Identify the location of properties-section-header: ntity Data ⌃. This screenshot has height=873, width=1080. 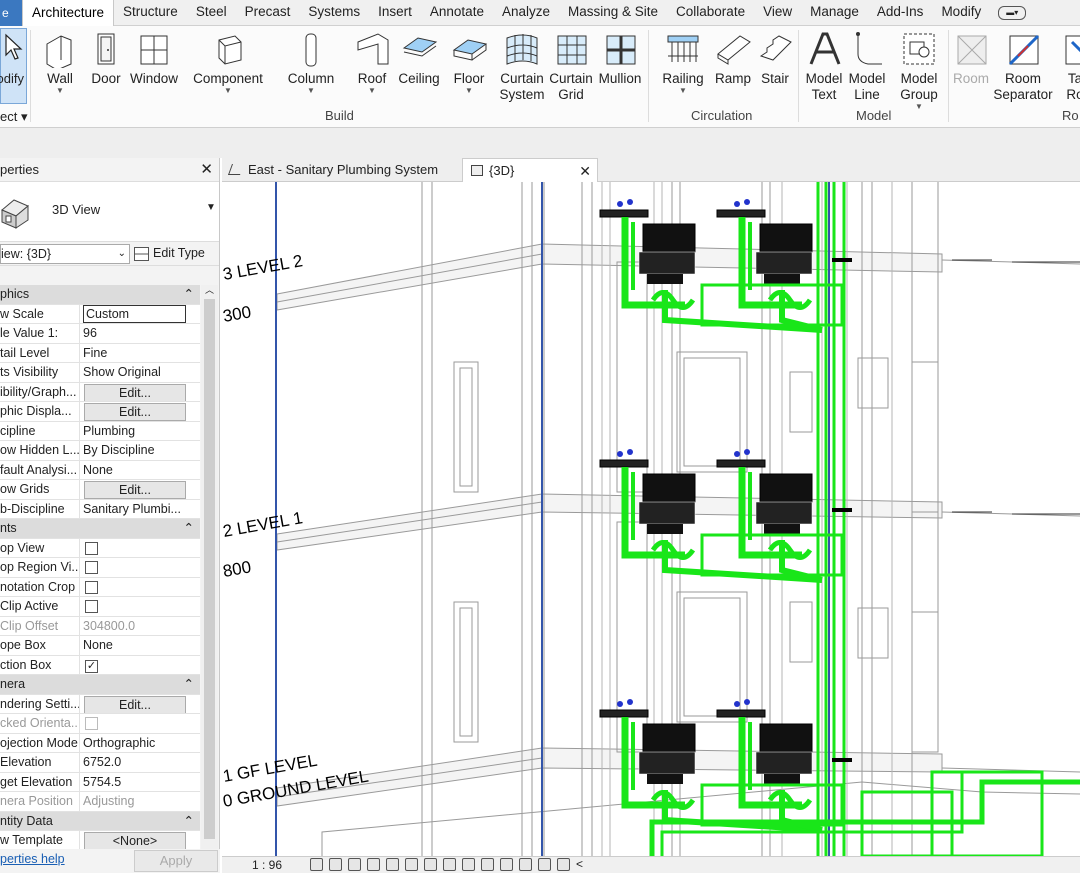
(100, 821).